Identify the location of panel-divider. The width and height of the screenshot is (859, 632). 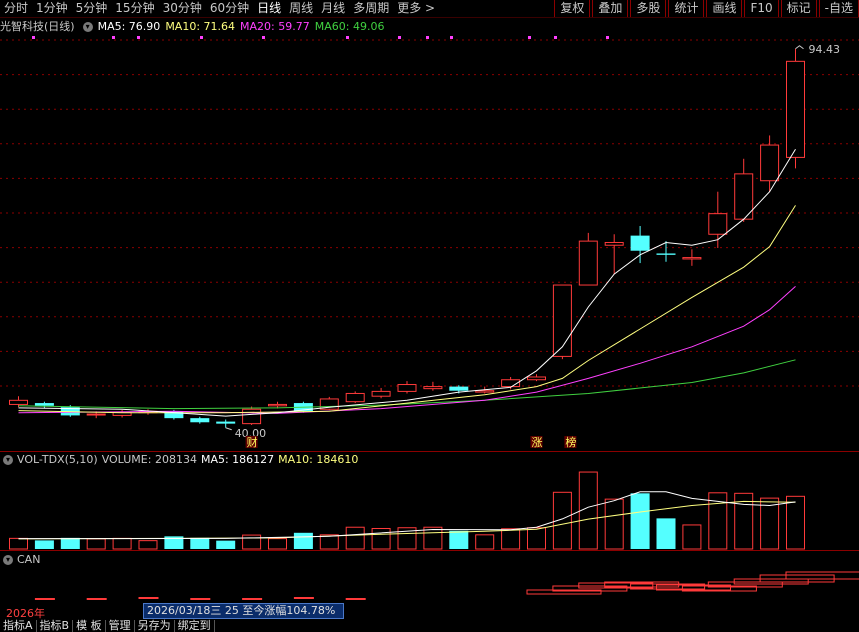
(429, 550).